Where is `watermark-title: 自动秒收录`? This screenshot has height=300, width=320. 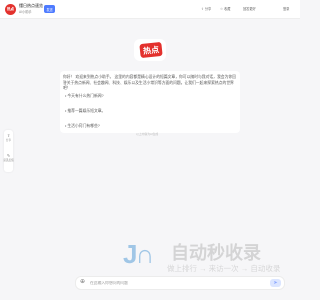
watermark-title: 自动秒收录 is located at coordinates (216, 253).